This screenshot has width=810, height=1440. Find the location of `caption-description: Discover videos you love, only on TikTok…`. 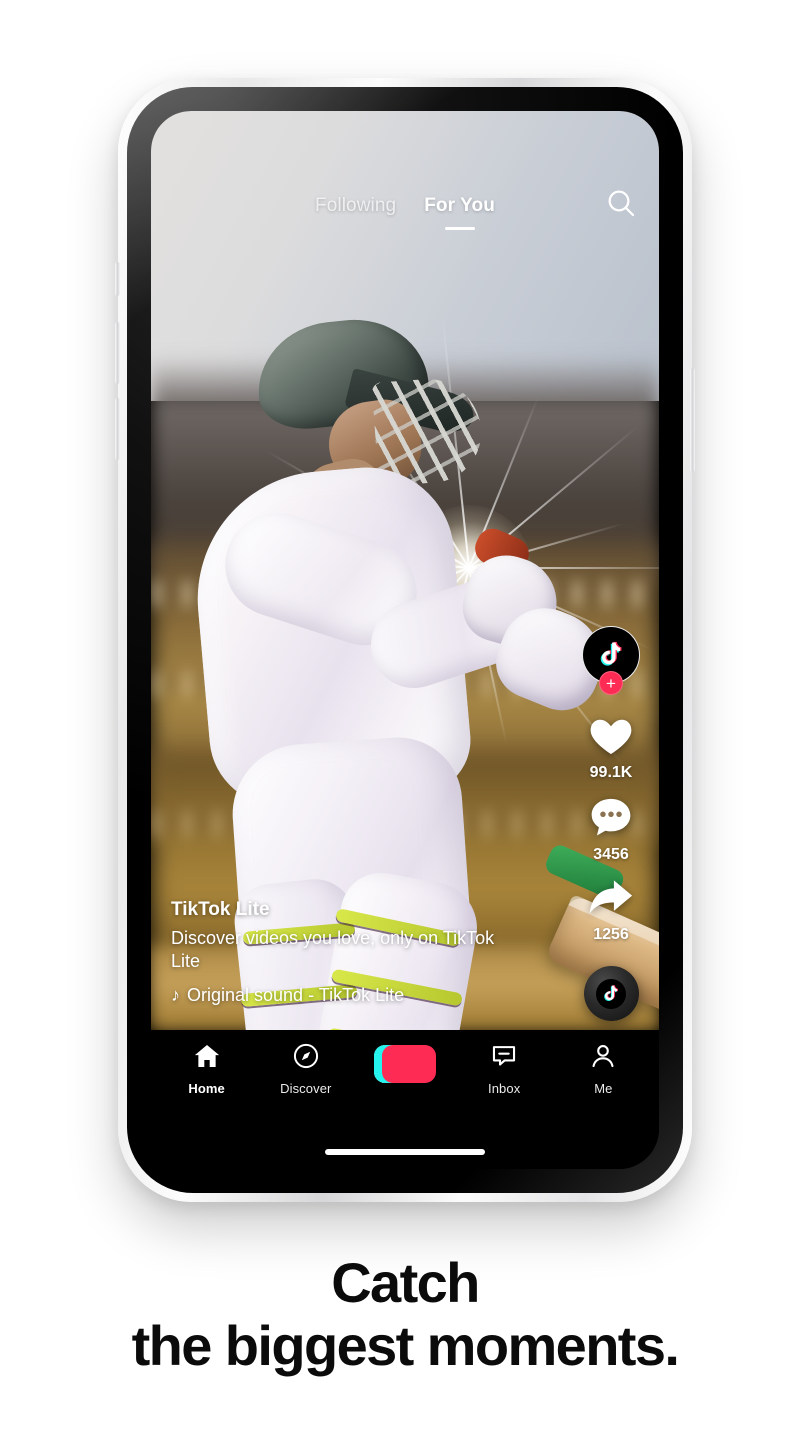

caption-description: Discover videos you love, only on TikTok… is located at coordinates (333, 949).